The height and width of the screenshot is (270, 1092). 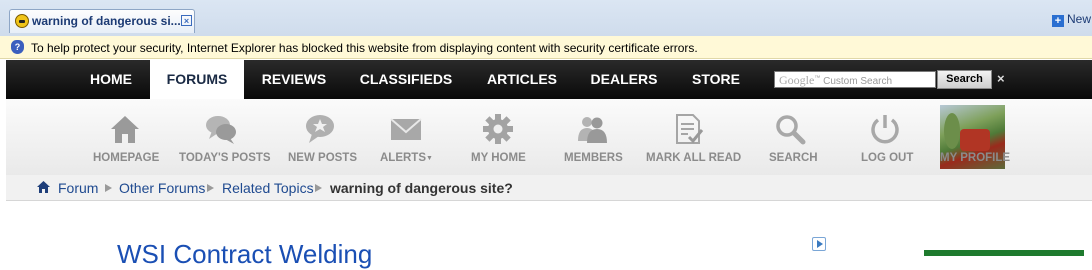 What do you see at coordinates (78, 188) in the screenshot?
I see `breadcrumb-link-forum: Forum` at bounding box center [78, 188].